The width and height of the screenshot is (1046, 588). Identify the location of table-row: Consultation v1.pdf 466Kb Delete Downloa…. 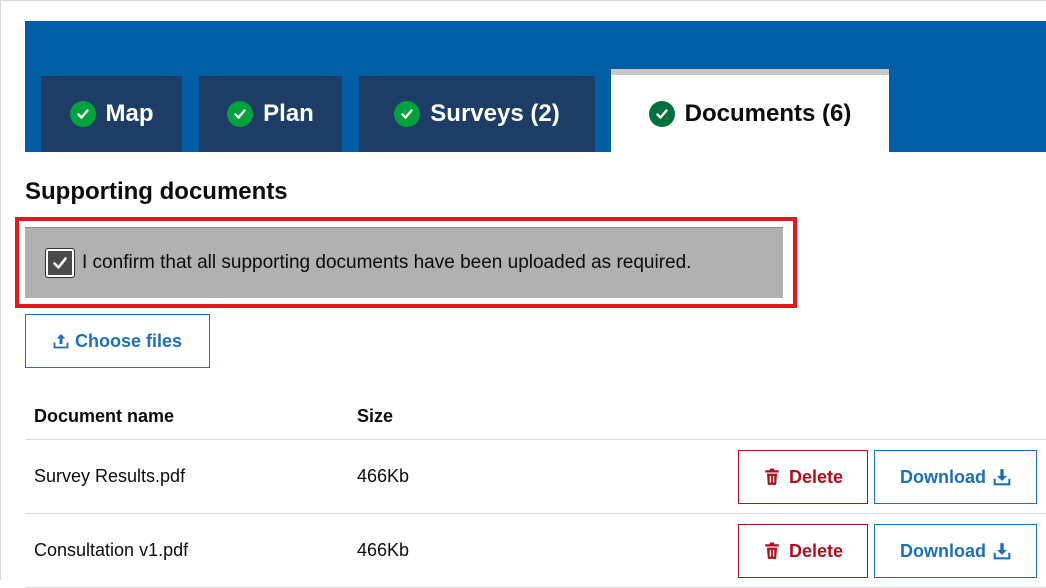
(535, 551).